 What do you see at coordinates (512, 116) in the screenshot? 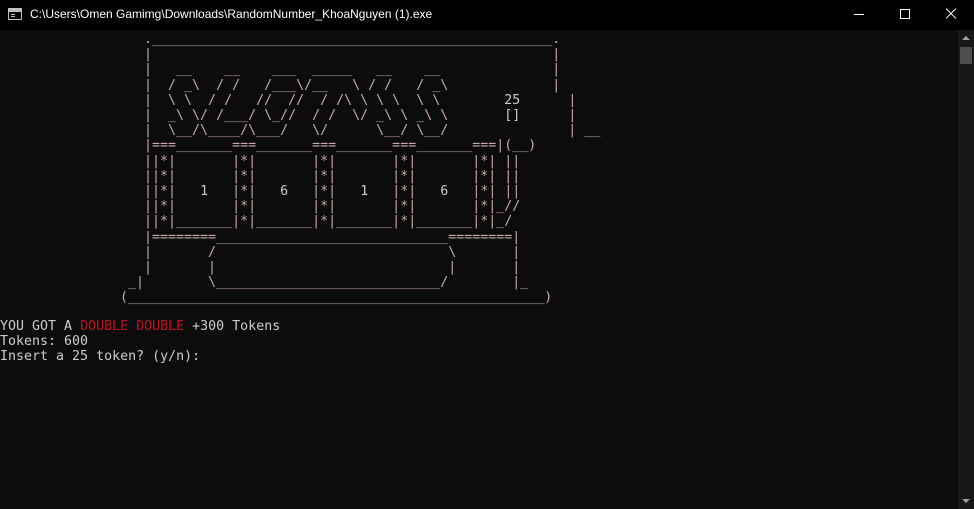
I see `coin-slot: []` at bounding box center [512, 116].